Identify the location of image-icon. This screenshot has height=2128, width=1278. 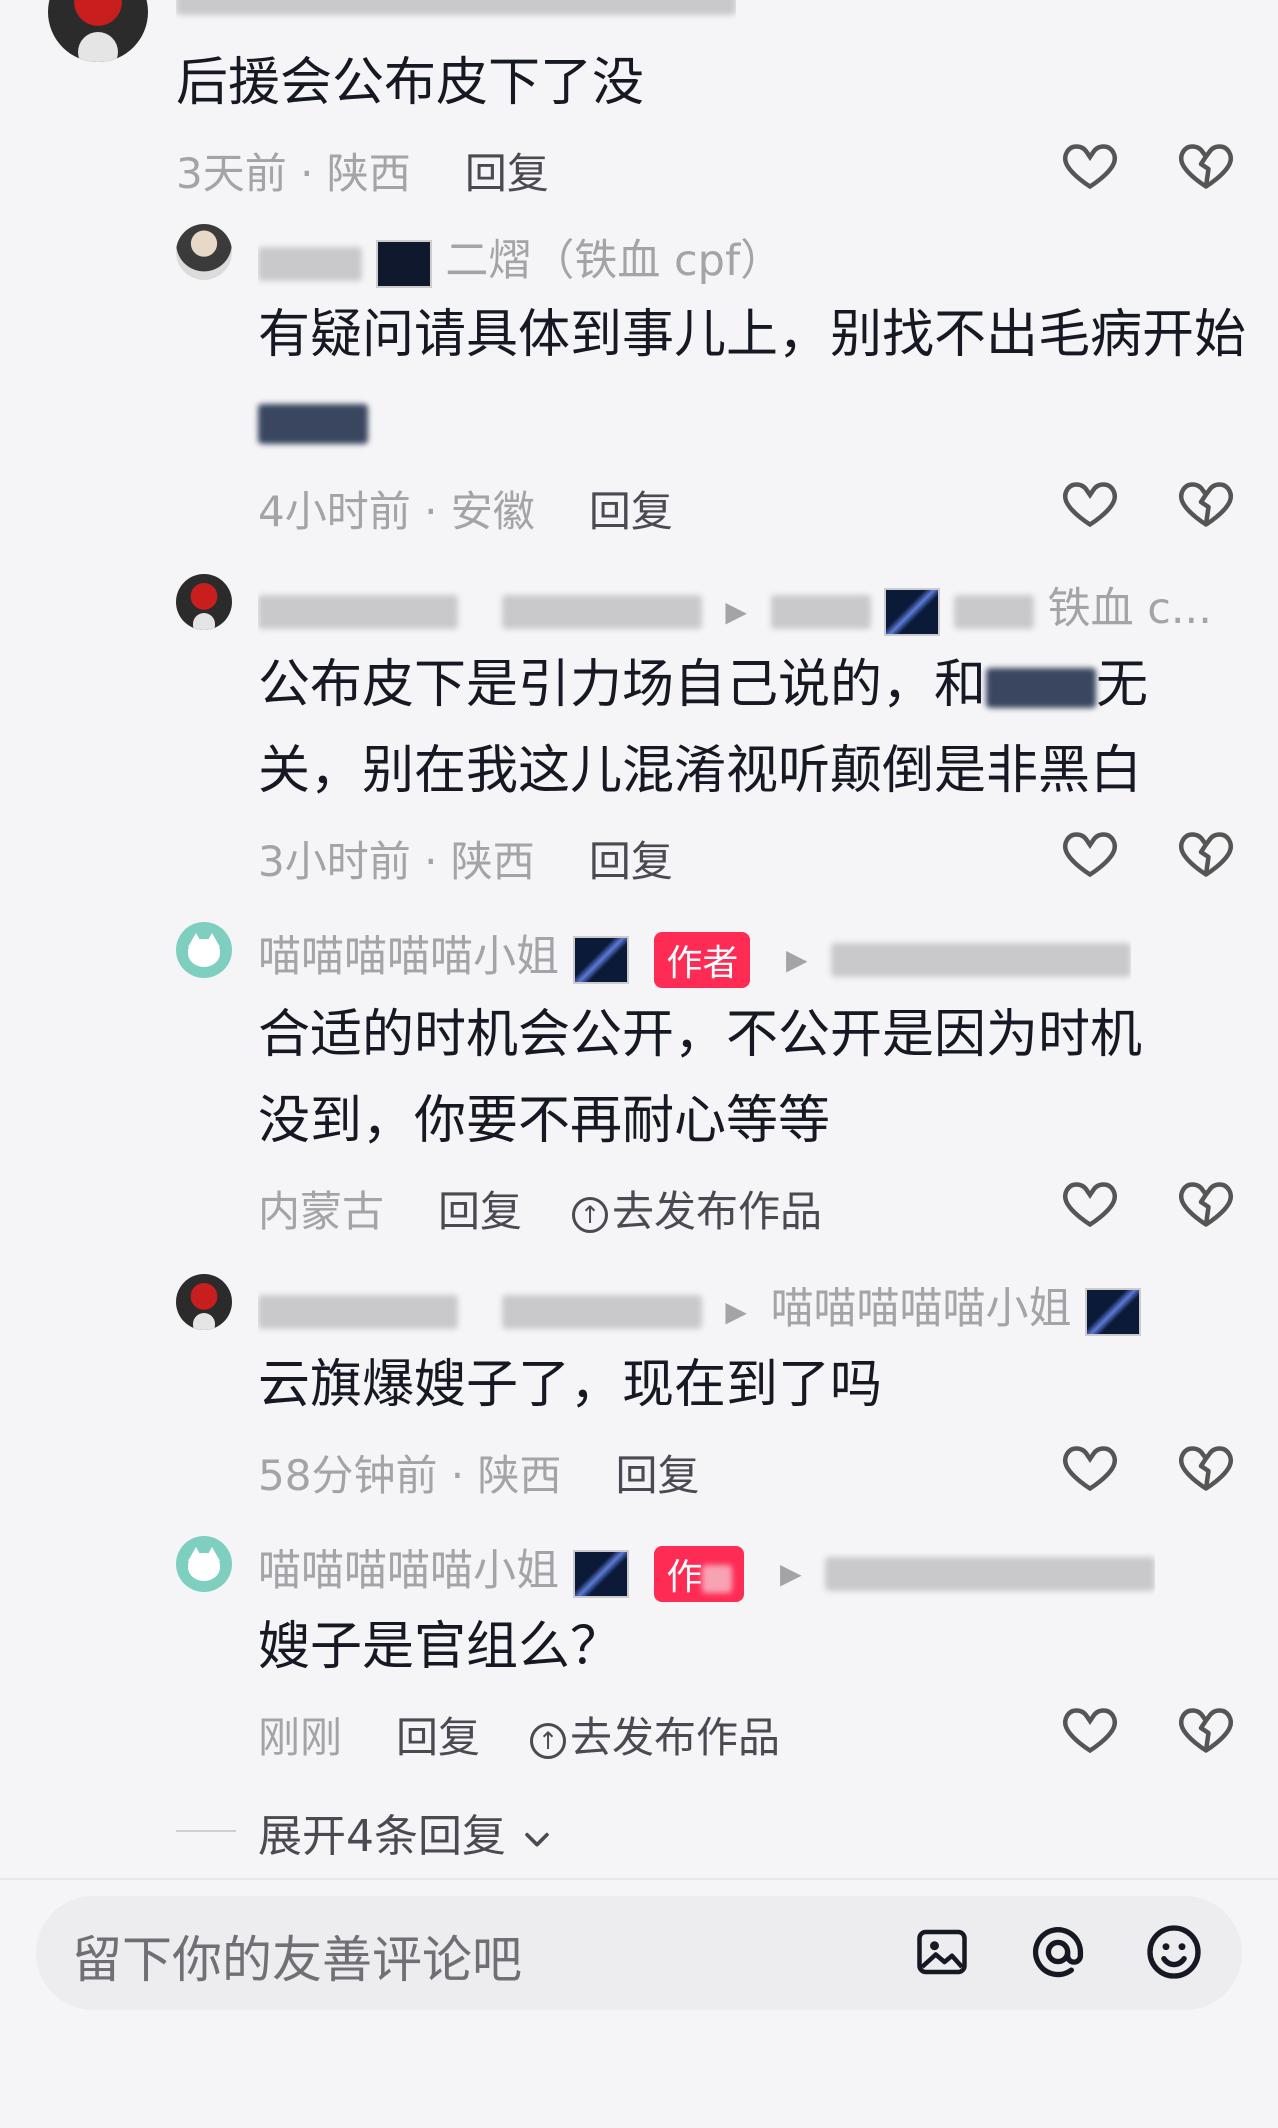
(942, 1952).